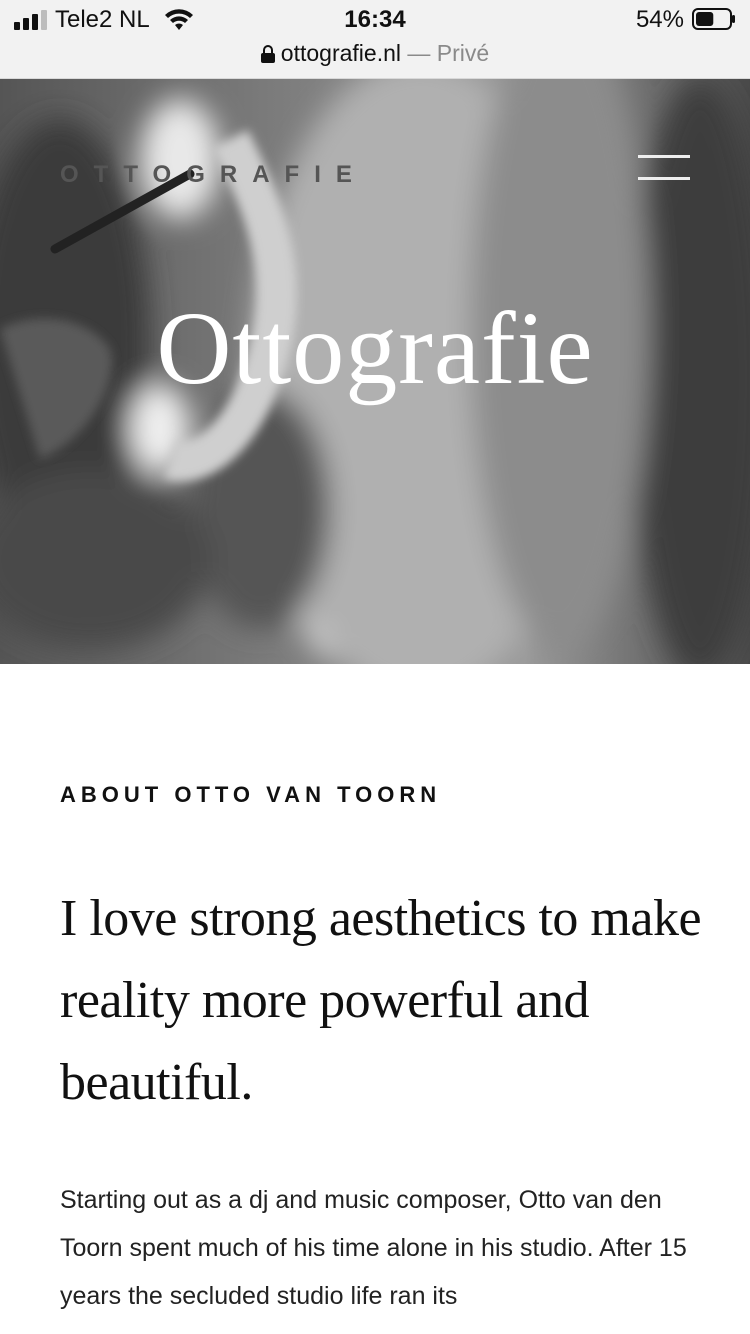  I want to click on address-bar: ottografie.nl — Privé, so click(375, 55).